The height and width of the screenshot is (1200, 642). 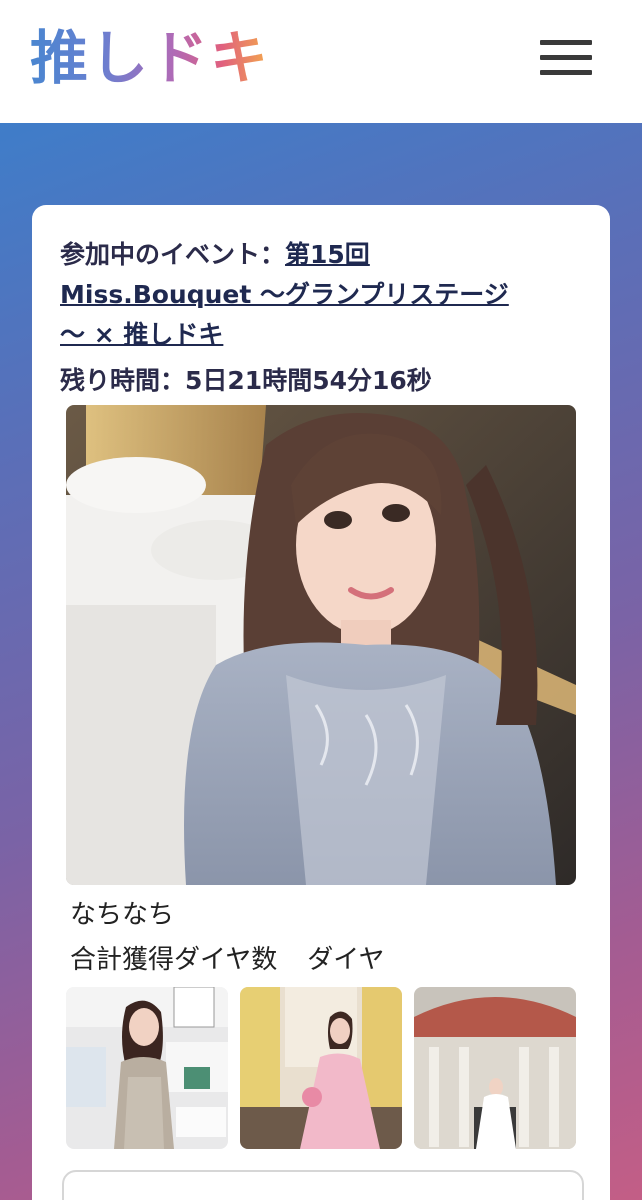 I want to click on total-diamonds-unit: ダイヤ, so click(x=346, y=960).